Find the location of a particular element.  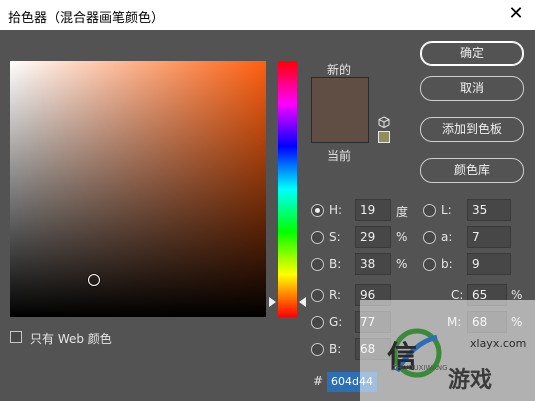

s-label: S: is located at coordinates (335, 237).